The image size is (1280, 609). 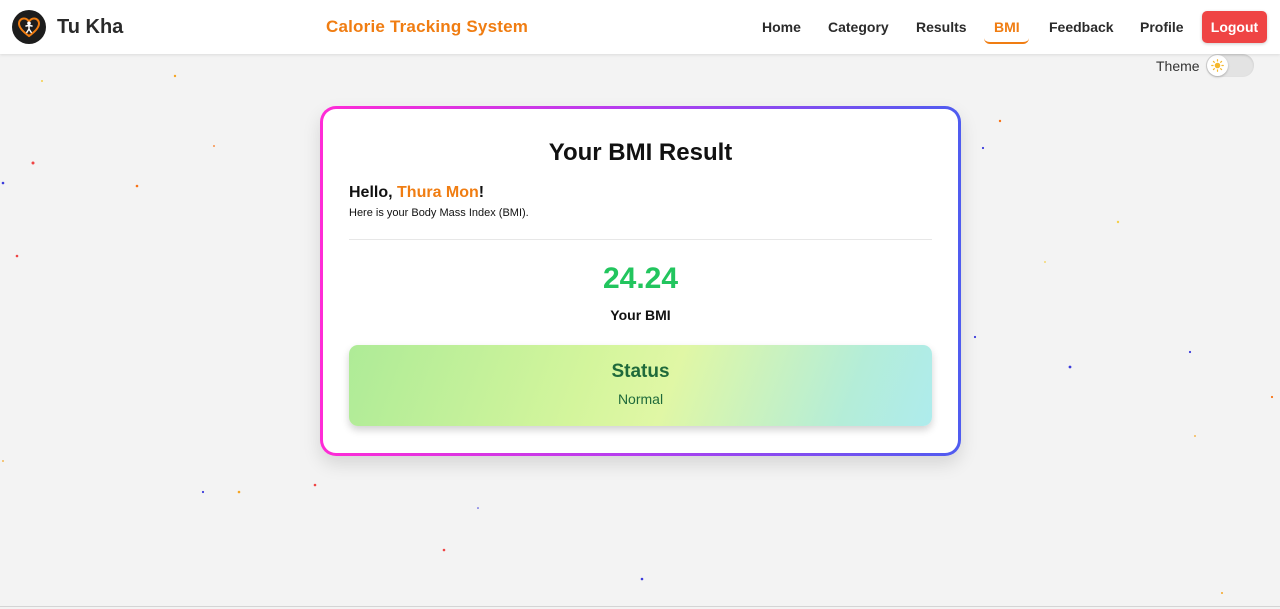 I want to click on bmi-subtext: Here is your Body Mass Index (BMI)., so click(x=439, y=213).